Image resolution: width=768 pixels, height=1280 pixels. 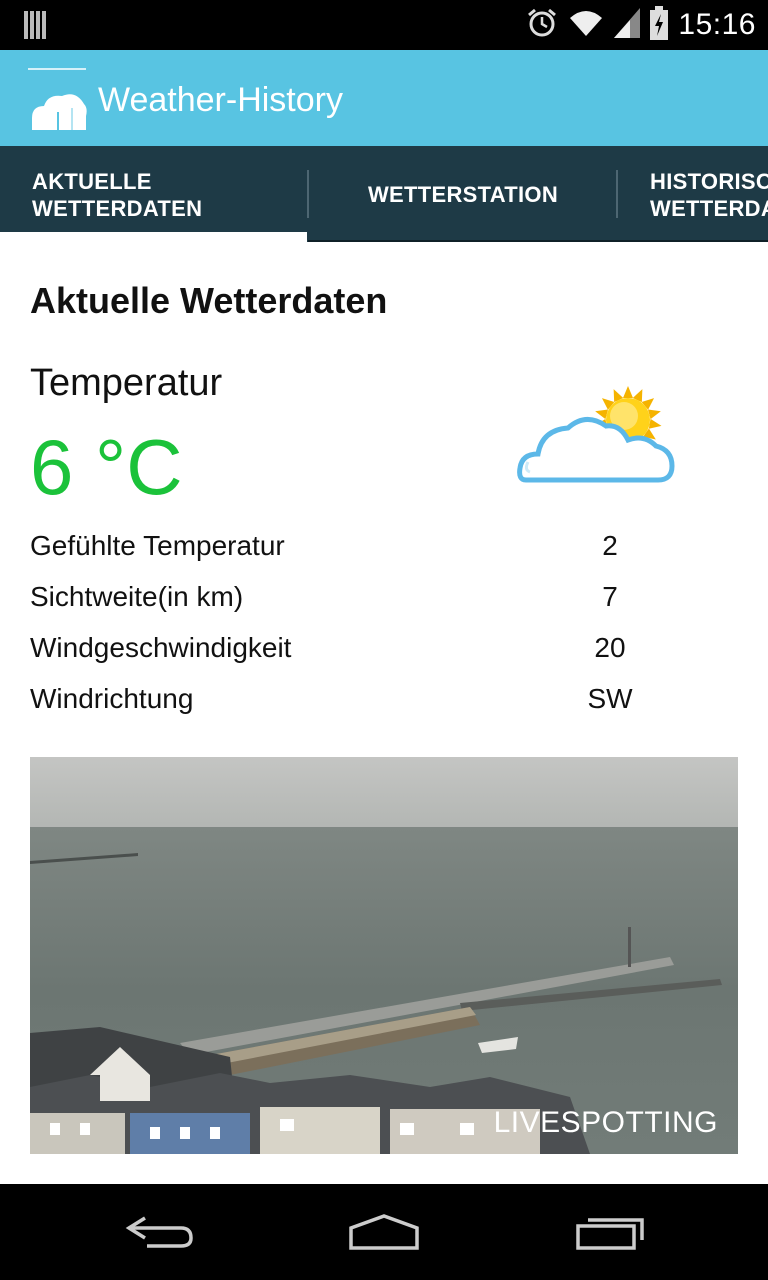 What do you see at coordinates (610, 545) in the screenshot?
I see `detail-value: 2` at bounding box center [610, 545].